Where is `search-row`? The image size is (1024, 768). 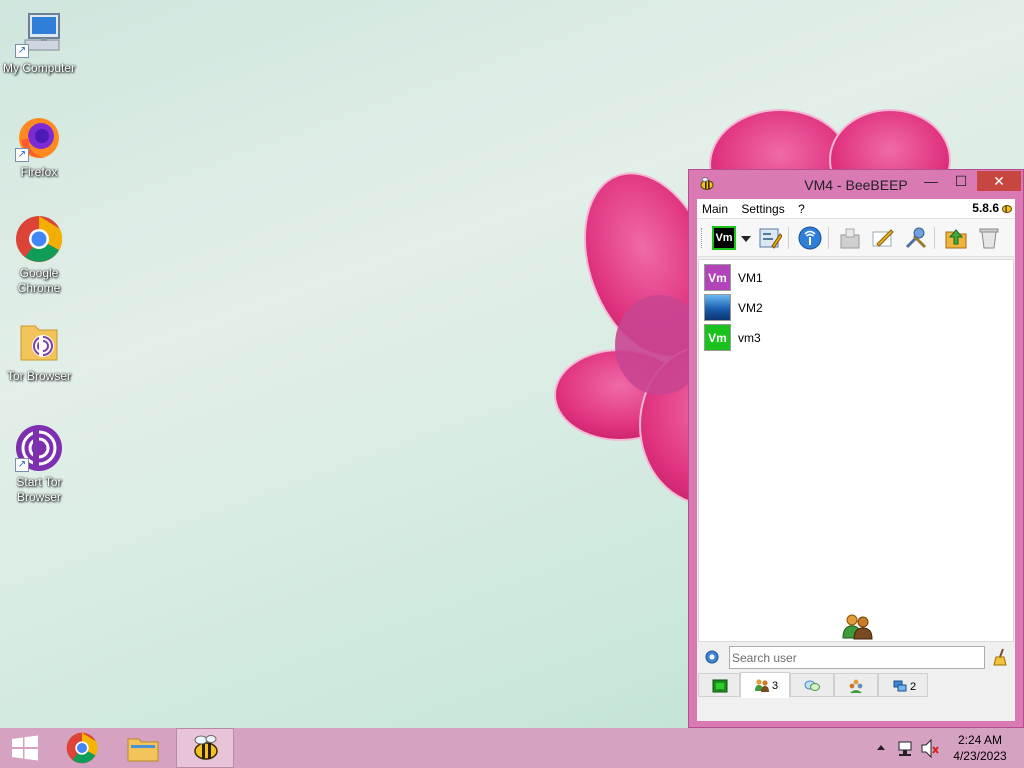
search-row is located at coordinates (856, 657).